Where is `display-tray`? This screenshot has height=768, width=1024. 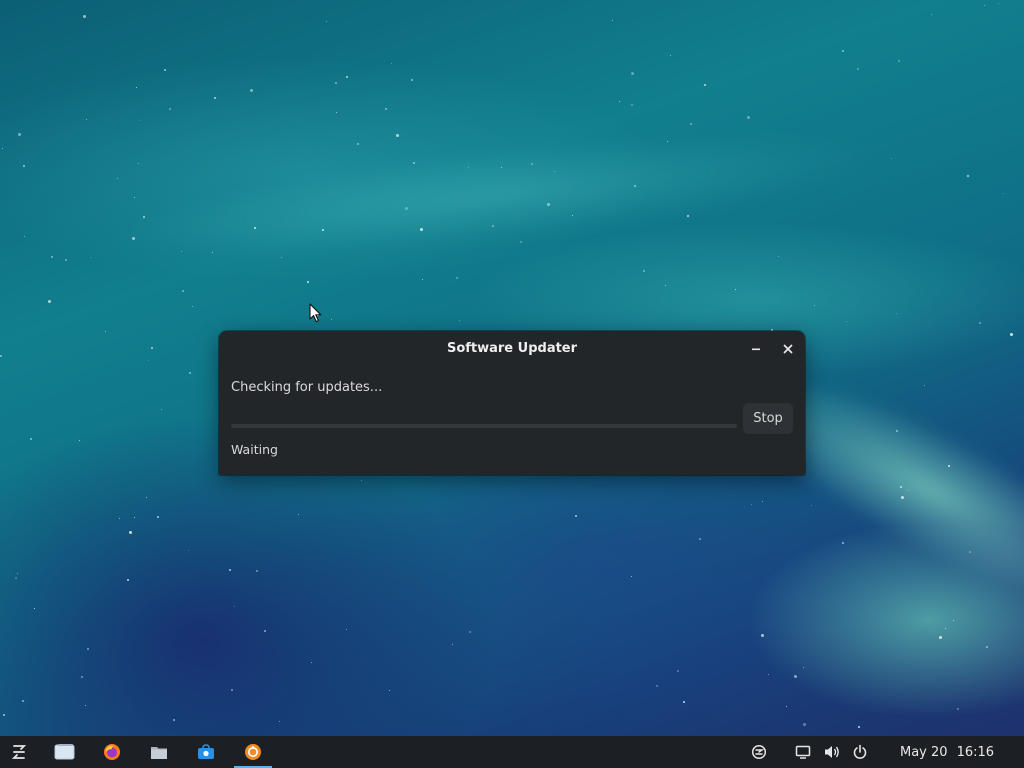
display-tray is located at coordinates (803, 752).